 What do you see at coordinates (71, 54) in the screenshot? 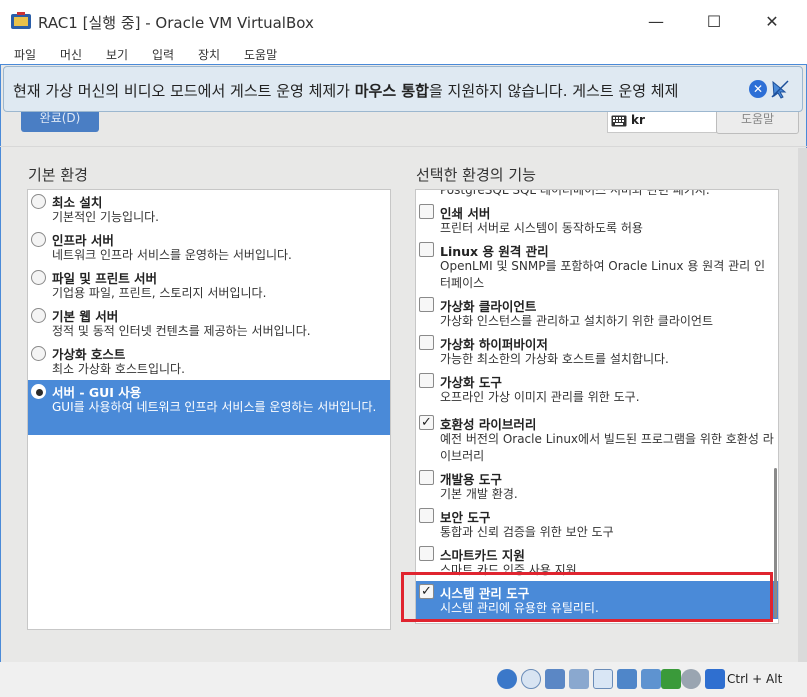
I see `menu-machine: 머신` at bounding box center [71, 54].